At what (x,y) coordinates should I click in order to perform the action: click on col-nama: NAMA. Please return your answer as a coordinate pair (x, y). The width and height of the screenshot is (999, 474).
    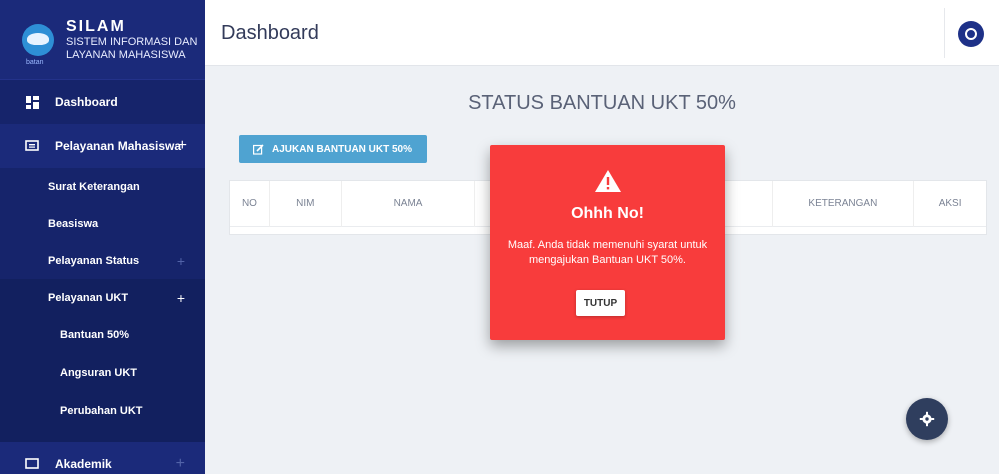
    Looking at the image, I should click on (409, 203).